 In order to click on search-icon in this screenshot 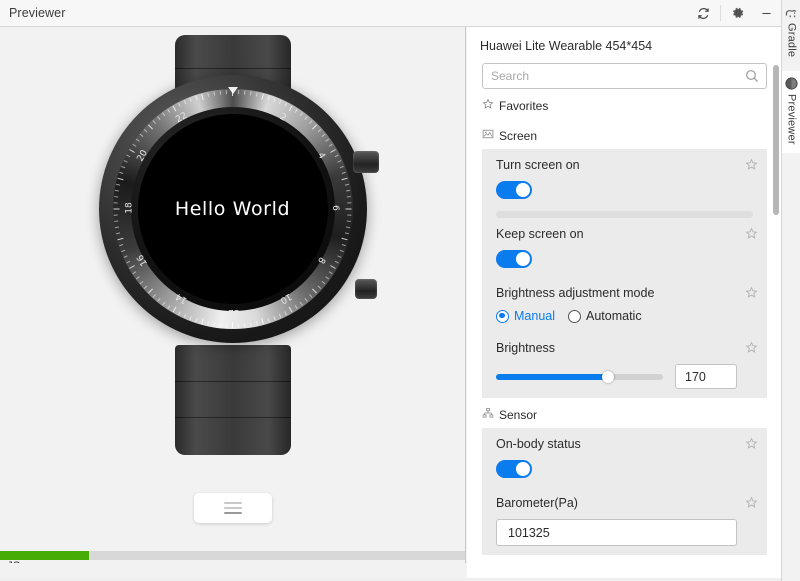, I will do `click(752, 78)`.